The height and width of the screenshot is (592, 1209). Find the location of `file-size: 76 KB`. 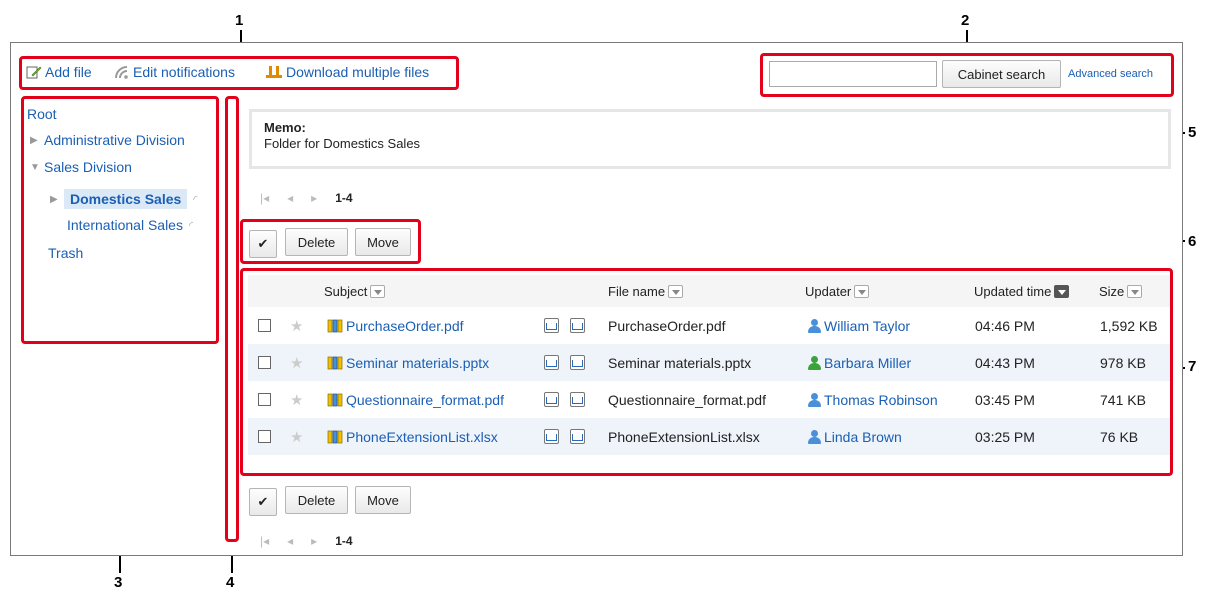

file-size: 76 KB is located at coordinates (1119, 436).